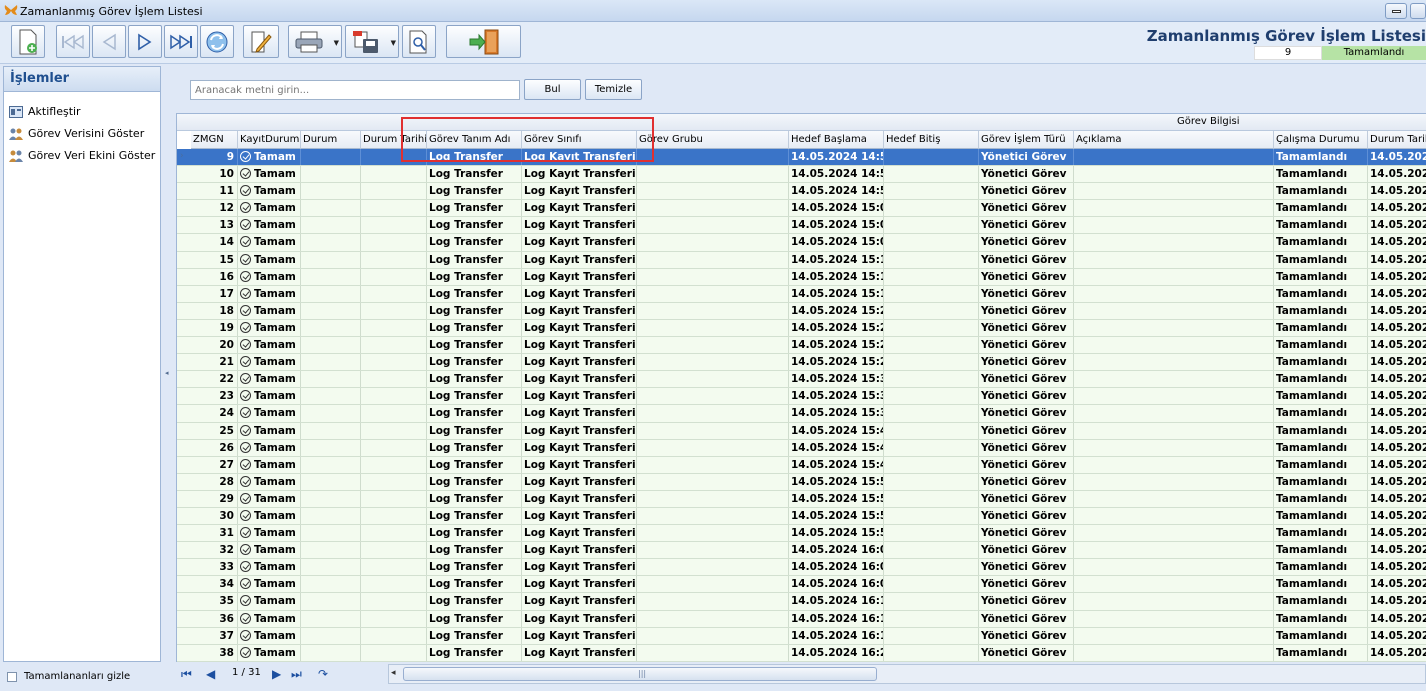  What do you see at coordinates (261, 41) in the screenshot?
I see `edit-button` at bounding box center [261, 41].